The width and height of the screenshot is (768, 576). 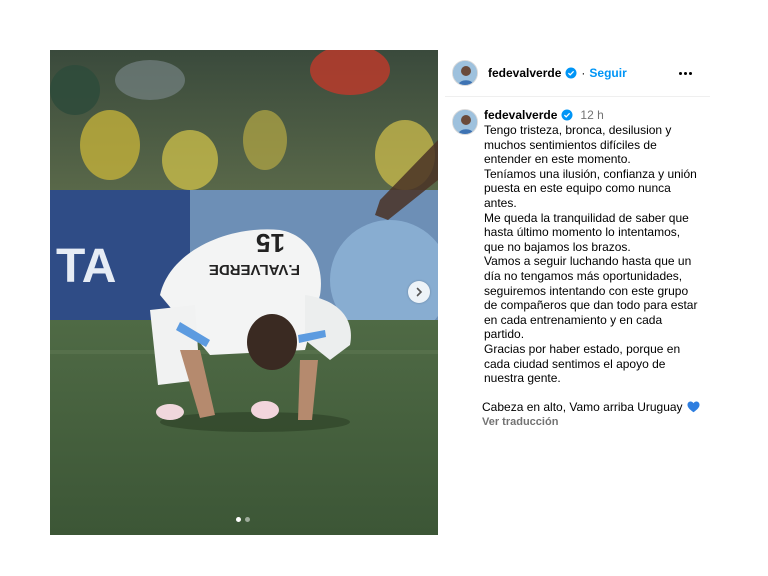 I want to click on see-translation-link: Ver traducción, so click(x=596, y=422).